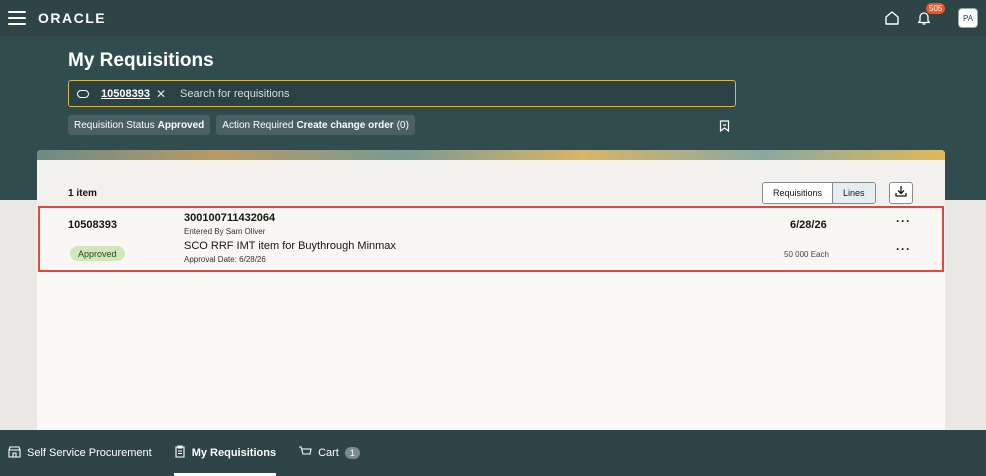  What do you see at coordinates (806, 254) in the screenshot?
I see `quantity: 50 000 Each` at bounding box center [806, 254].